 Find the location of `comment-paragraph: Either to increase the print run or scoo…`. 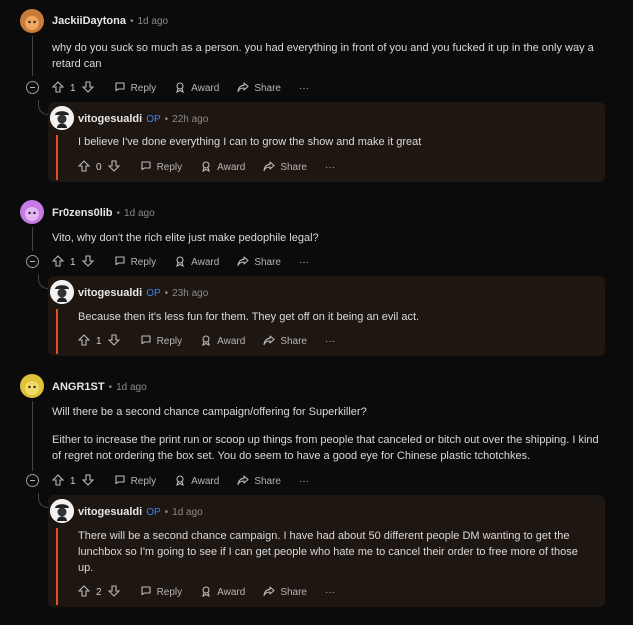

comment-paragraph: Either to increase the print run or scoo… is located at coordinates (325, 448).